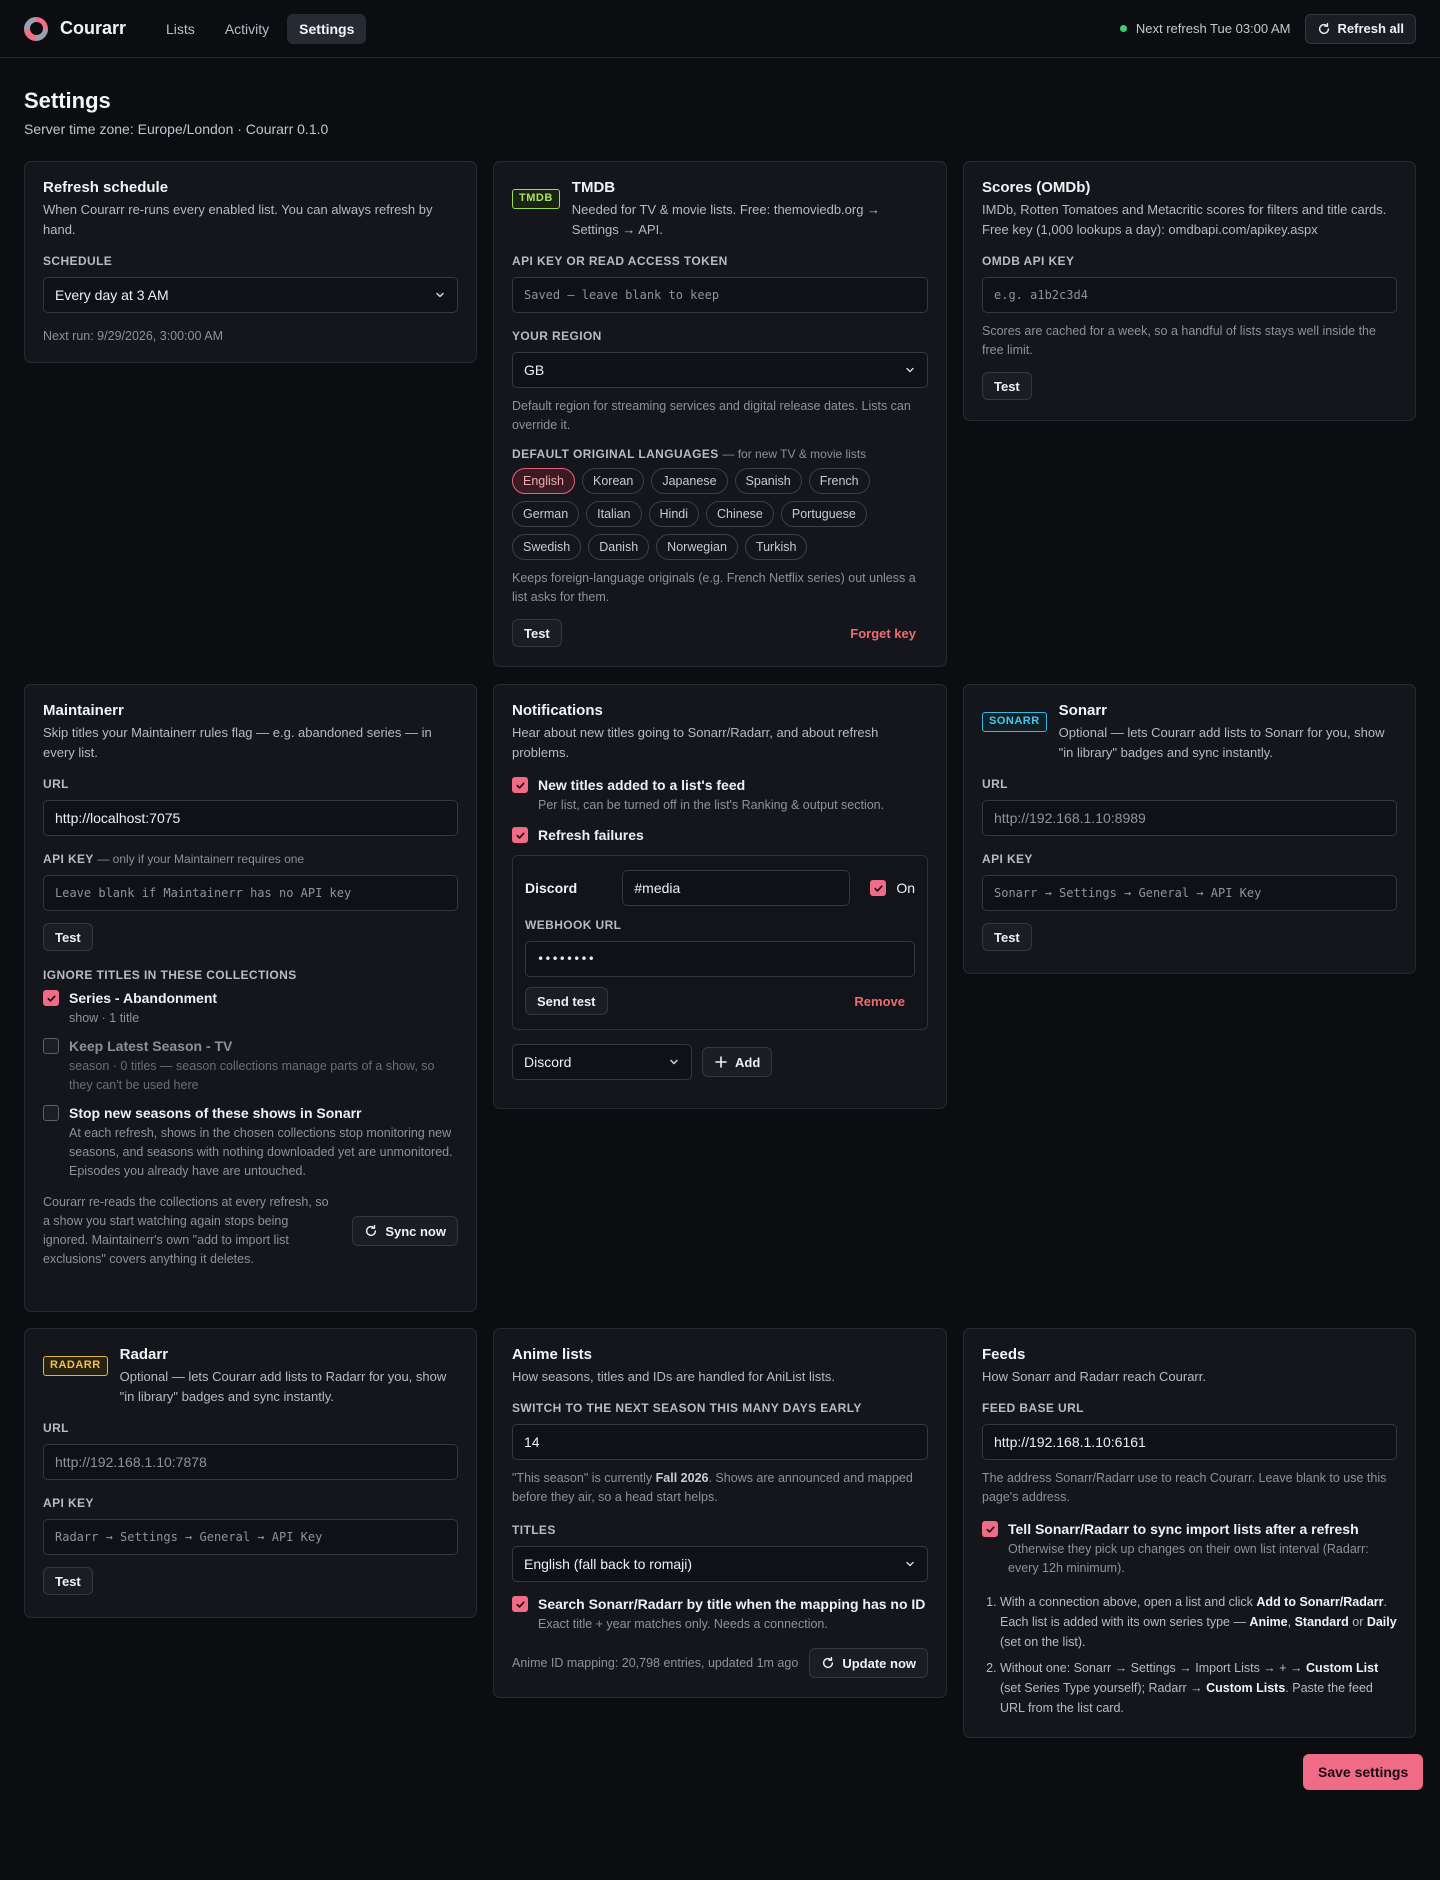  I want to click on language-chip-portuguese: Portuguese, so click(823, 514).